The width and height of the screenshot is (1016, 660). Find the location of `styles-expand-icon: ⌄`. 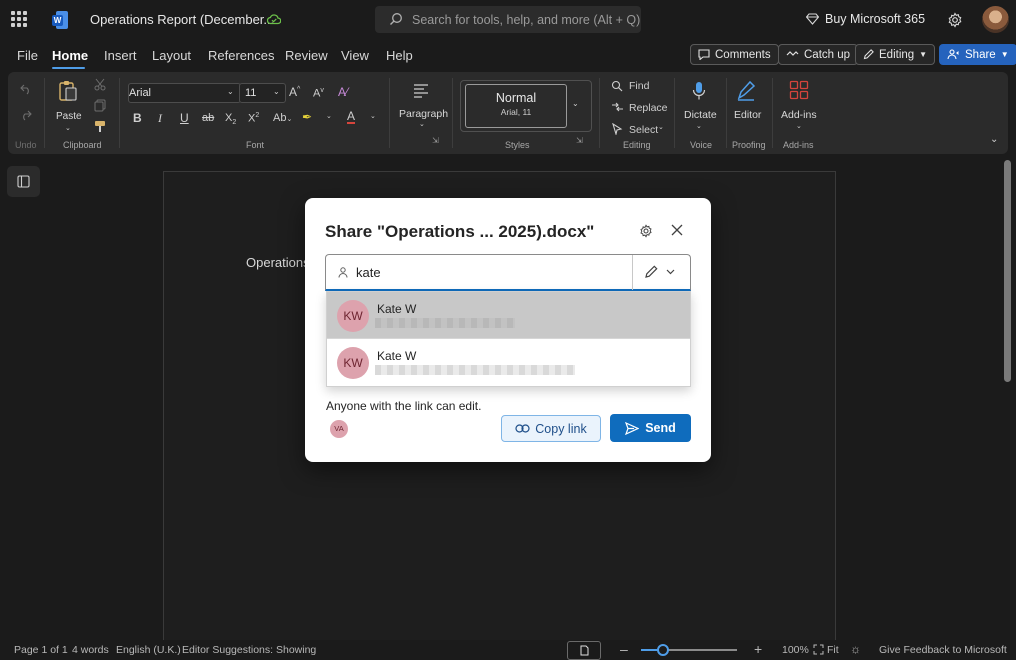

styles-expand-icon: ⌄ is located at coordinates (575, 103).